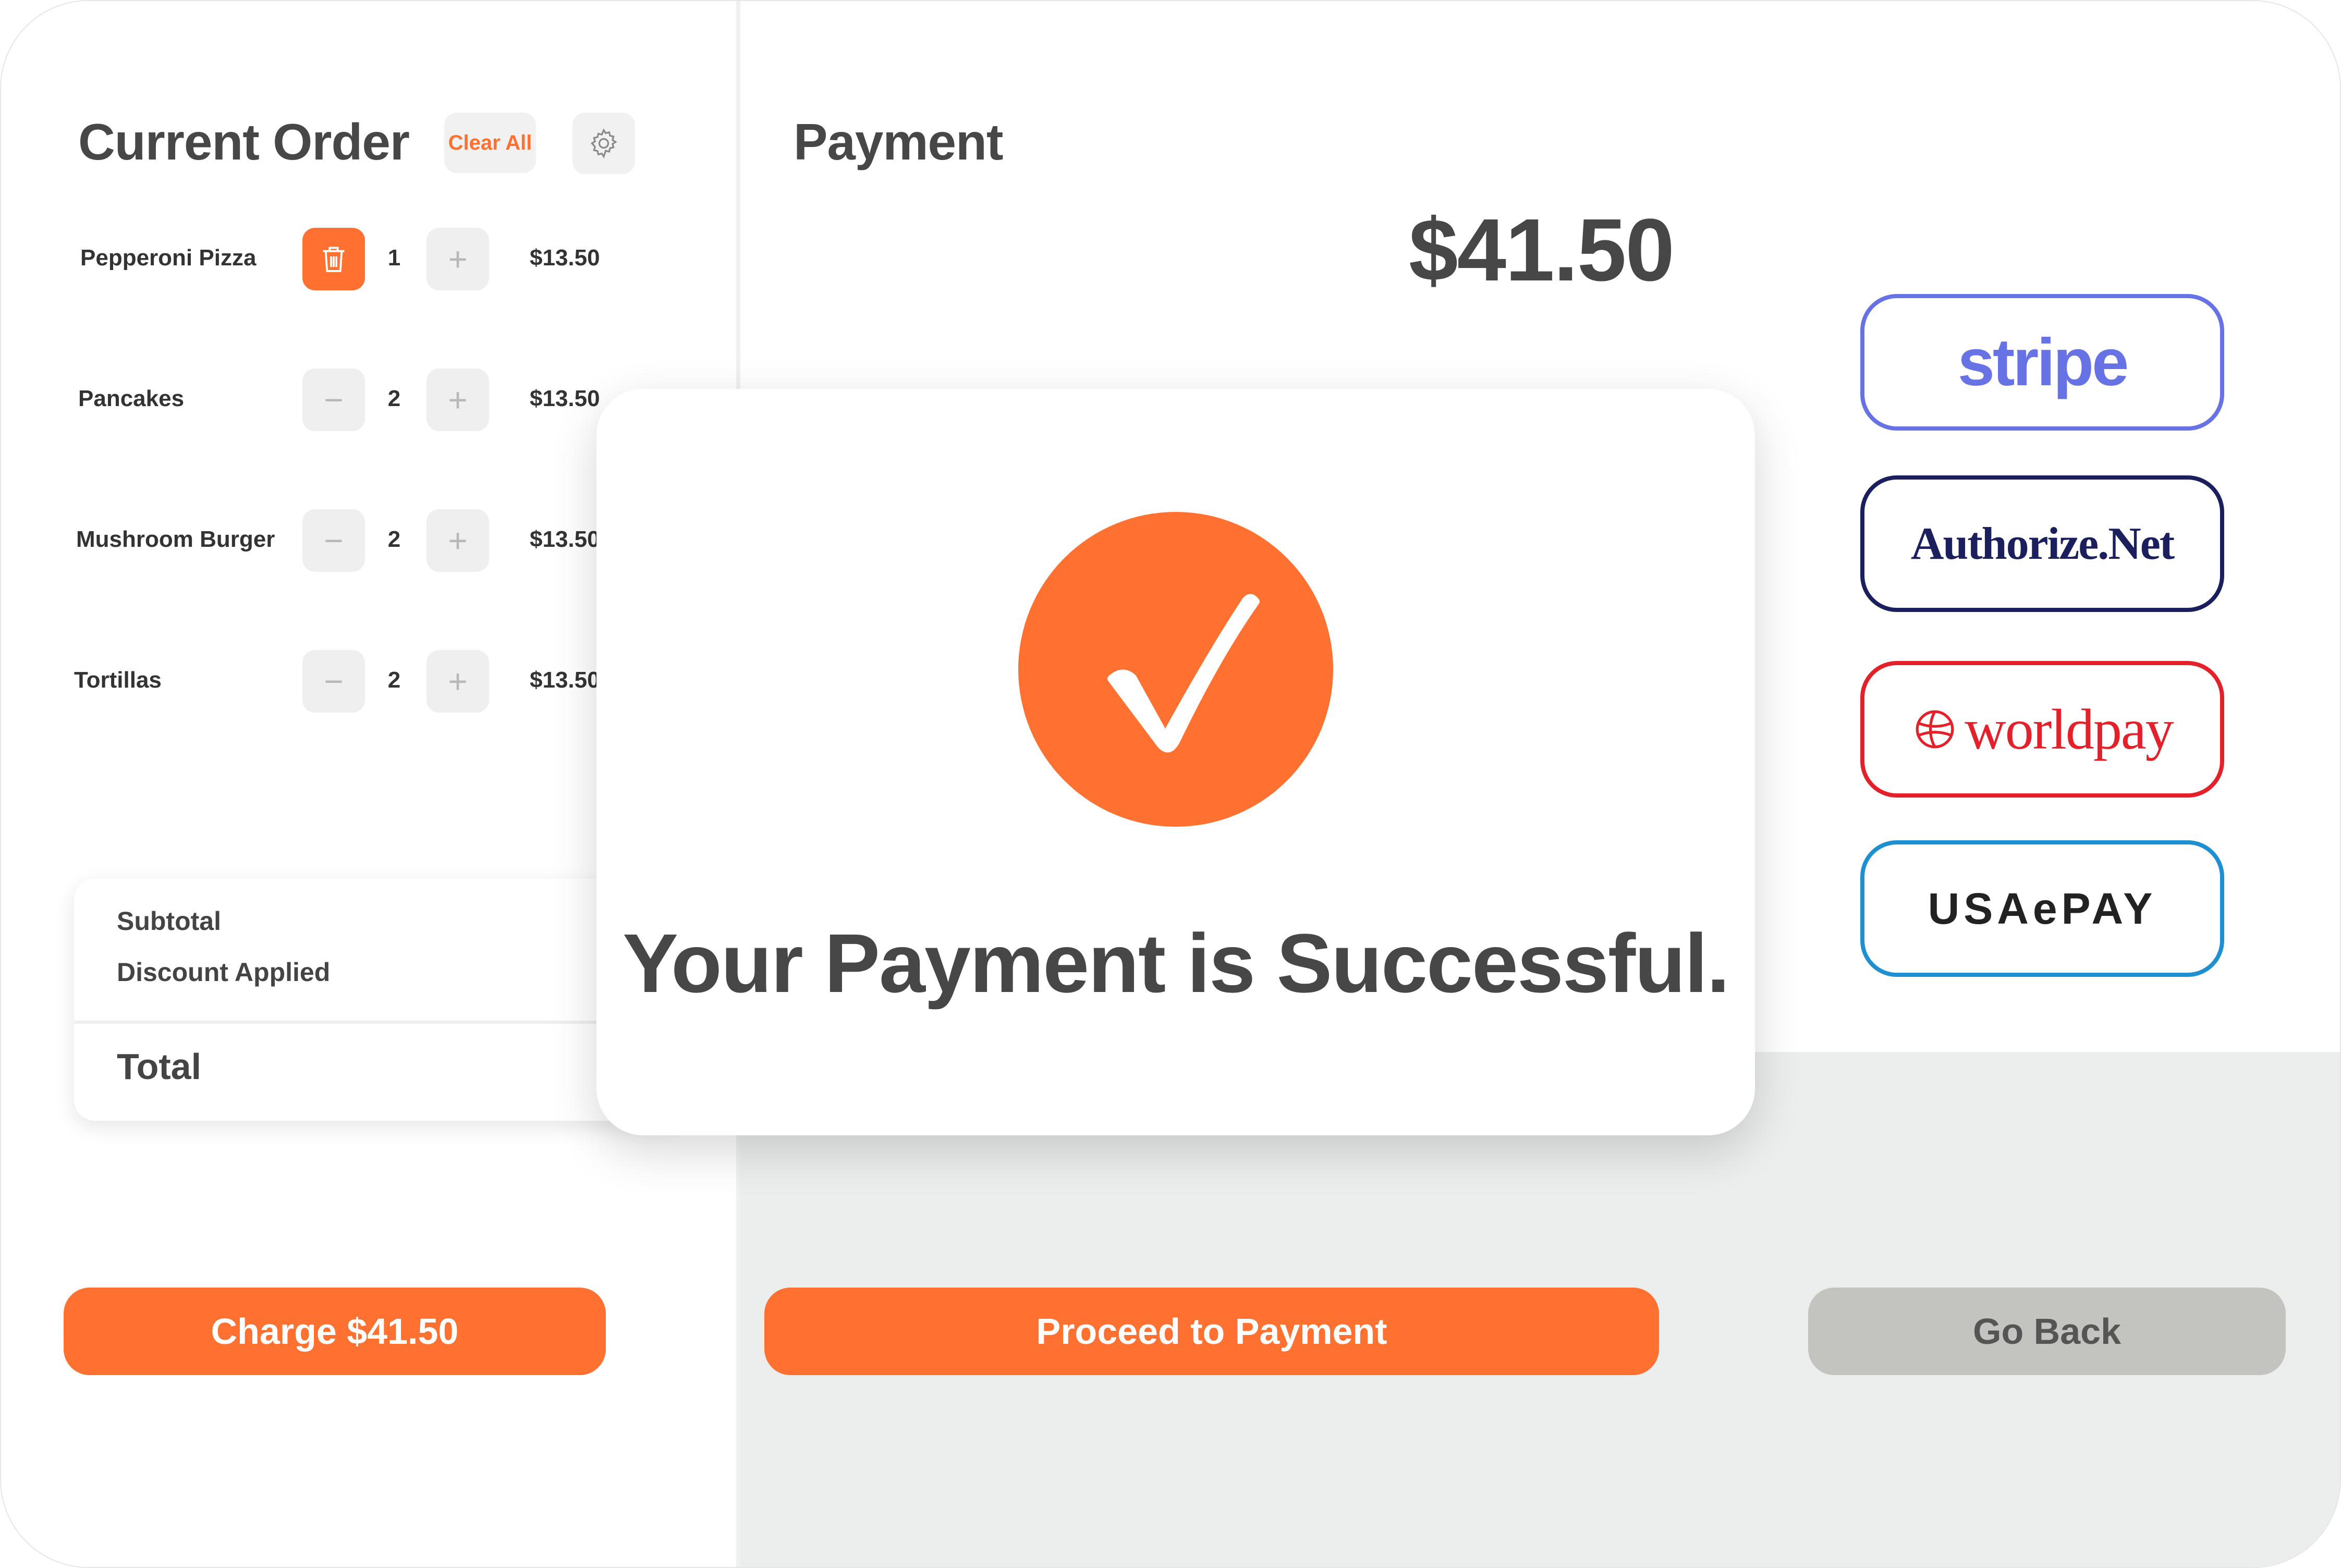  What do you see at coordinates (118, 680) in the screenshot?
I see `list-item-name: Tortillas` at bounding box center [118, 680].